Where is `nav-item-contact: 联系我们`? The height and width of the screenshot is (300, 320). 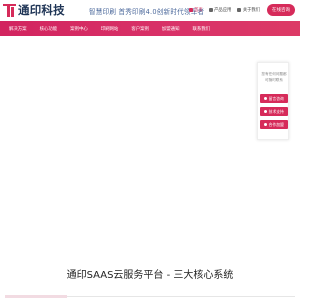 nav-item-contact: 联系我们 is located at coordinates (201, 29).